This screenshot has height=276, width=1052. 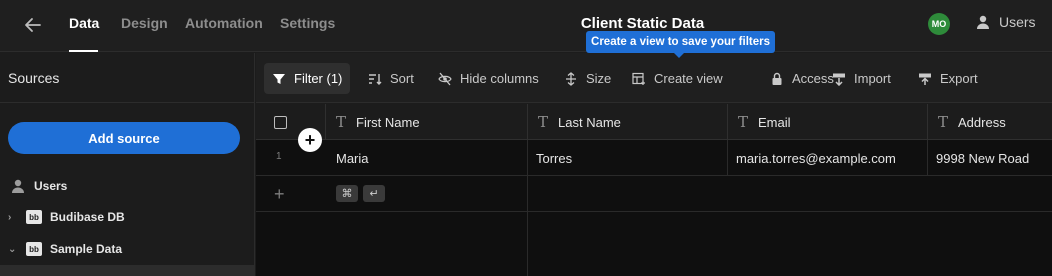 What do you see at coordinates (388, 122) in the screenshot?
I see `column-label: First Name` at bounding box center [388, 122].